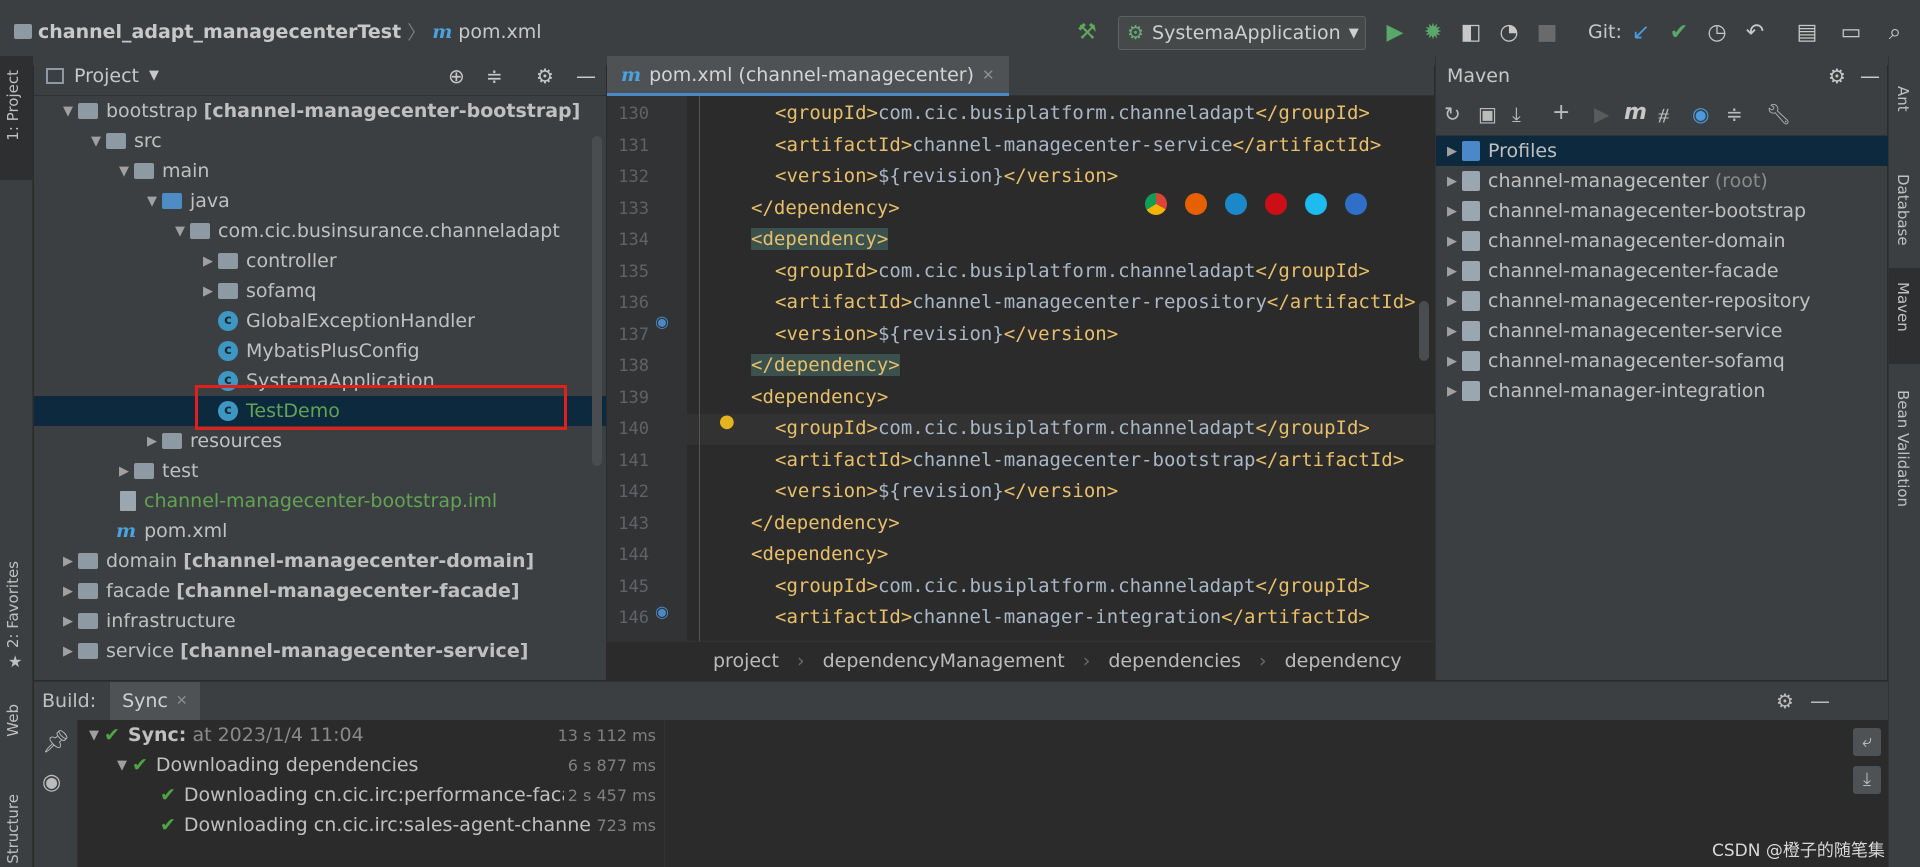 The image size is (1920, 867). What do you see at coordinates (727, 421) in the screenshot?
I see `bulb-icon: ●` at bounding box center [727, 421].